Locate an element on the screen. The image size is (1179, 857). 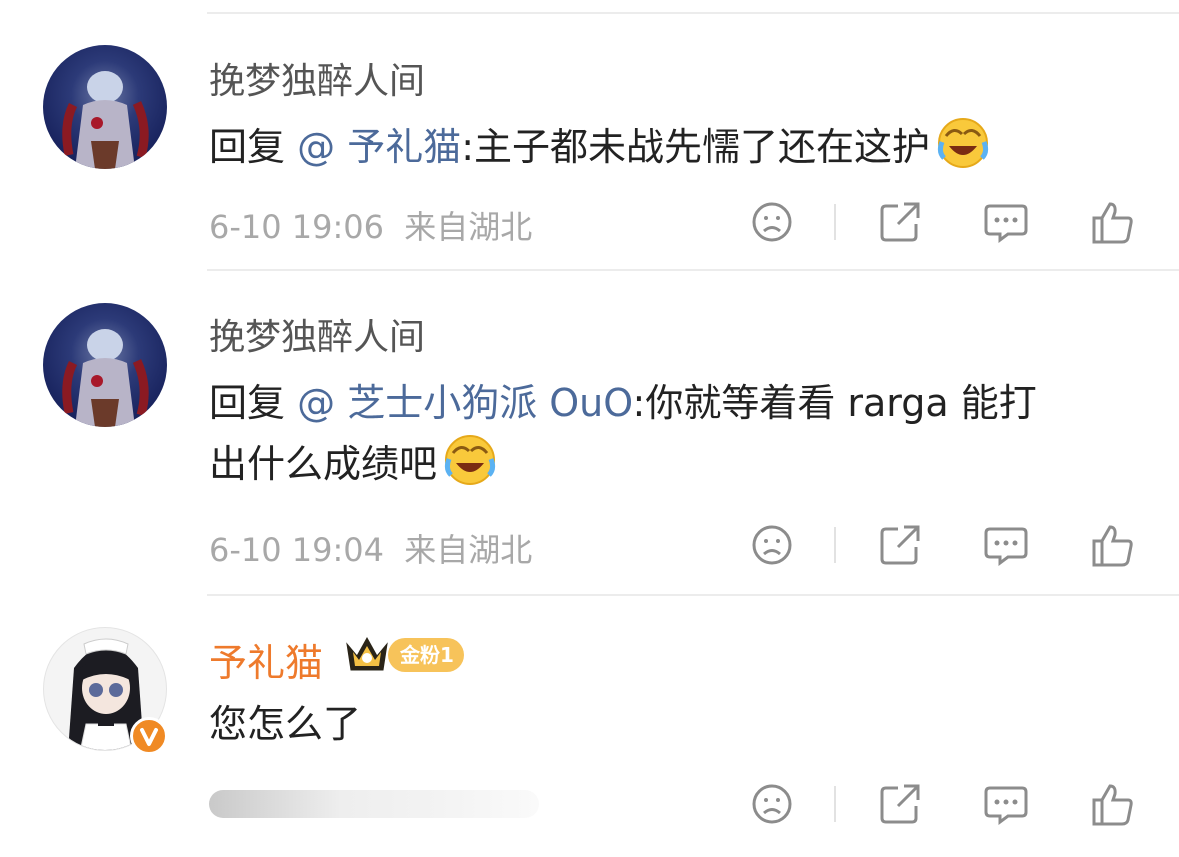
comment-text: 回复 @ 予礼猫:主子都未战先懦了还在这护 is located at coordinates (674, 151).